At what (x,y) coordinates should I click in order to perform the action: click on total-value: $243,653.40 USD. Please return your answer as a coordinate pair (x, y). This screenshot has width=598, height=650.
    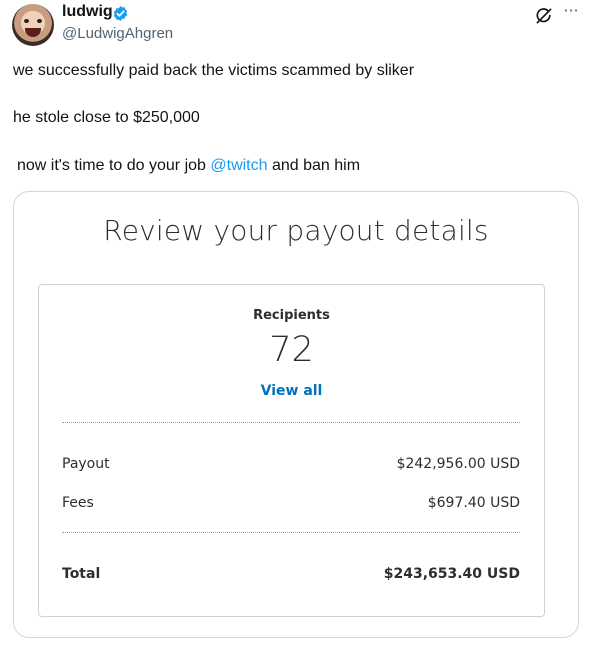
    Looking at the image, I should click on (451, 574).